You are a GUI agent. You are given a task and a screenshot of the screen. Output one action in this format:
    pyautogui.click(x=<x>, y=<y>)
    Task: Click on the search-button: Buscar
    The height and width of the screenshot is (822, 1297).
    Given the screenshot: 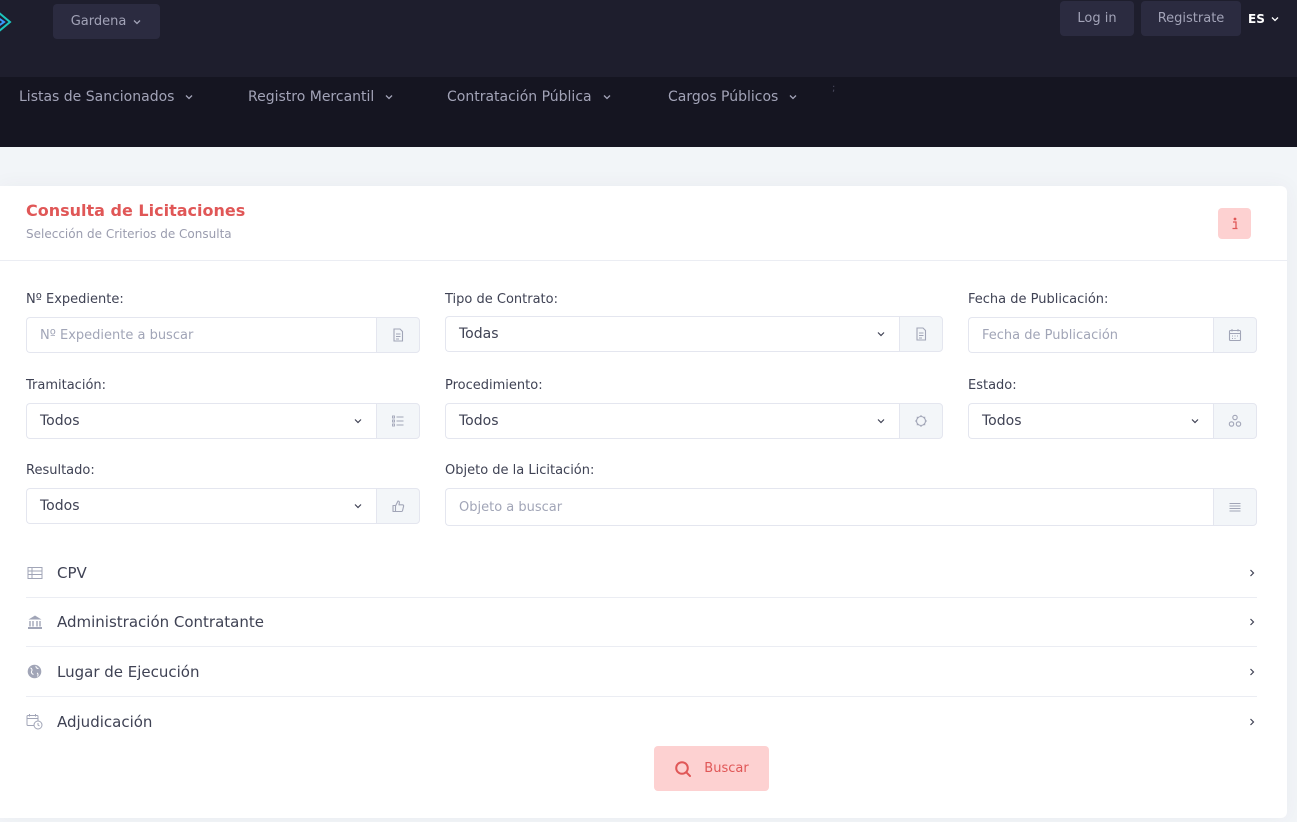 What is the action you would take?
    pyautogui.click(x=711, y=768)
    